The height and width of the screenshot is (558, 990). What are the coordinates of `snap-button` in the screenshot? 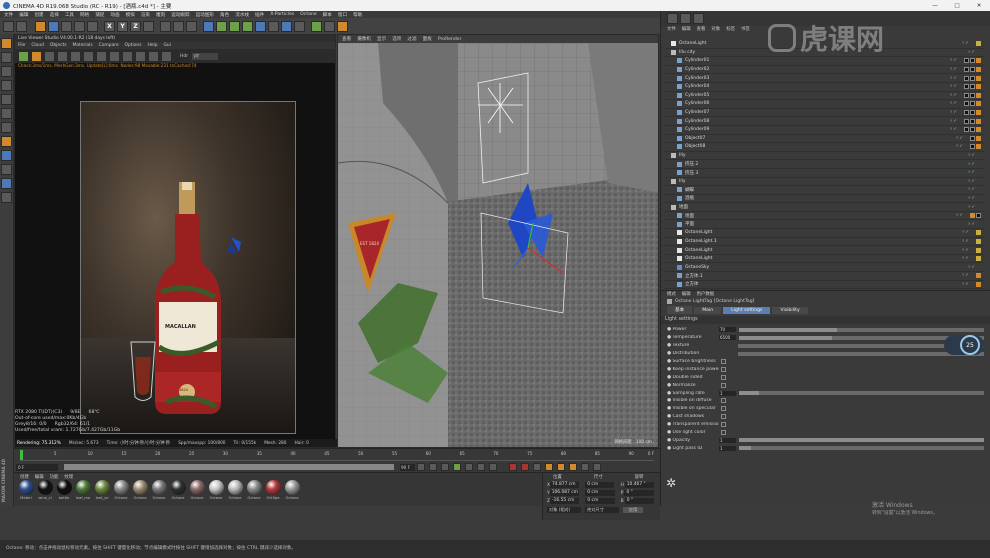 It's located at (6, 155).